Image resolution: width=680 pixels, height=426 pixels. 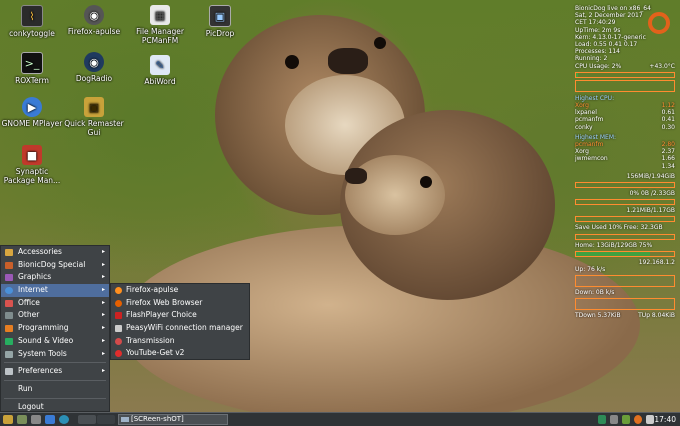 What do you see at coordinates (625, 219) in the screenshot?
I see `conky-disk-bar` at bounding box center [625, 219].